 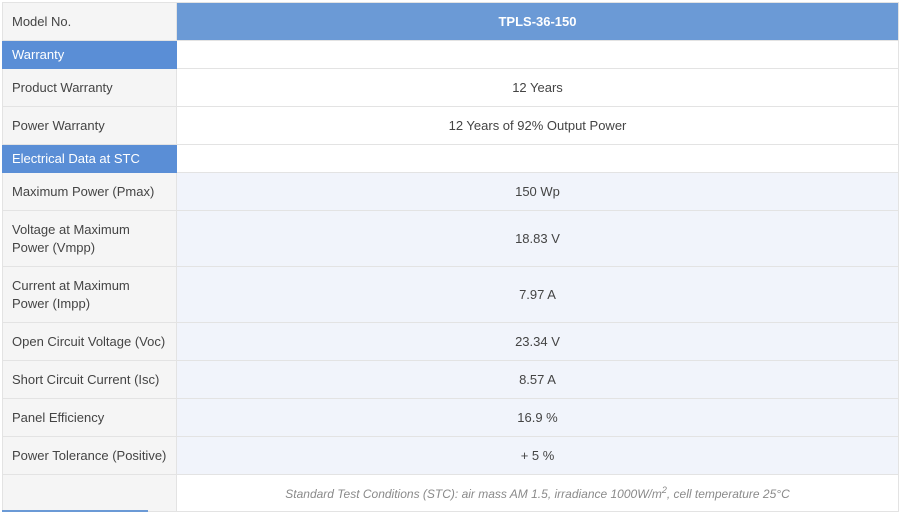 What do you see at coordinates (89, 238) in the screenshot?
I see `row-label: Voltage at Maximum Power (Vmpp)` at bounding box center [89, 238].